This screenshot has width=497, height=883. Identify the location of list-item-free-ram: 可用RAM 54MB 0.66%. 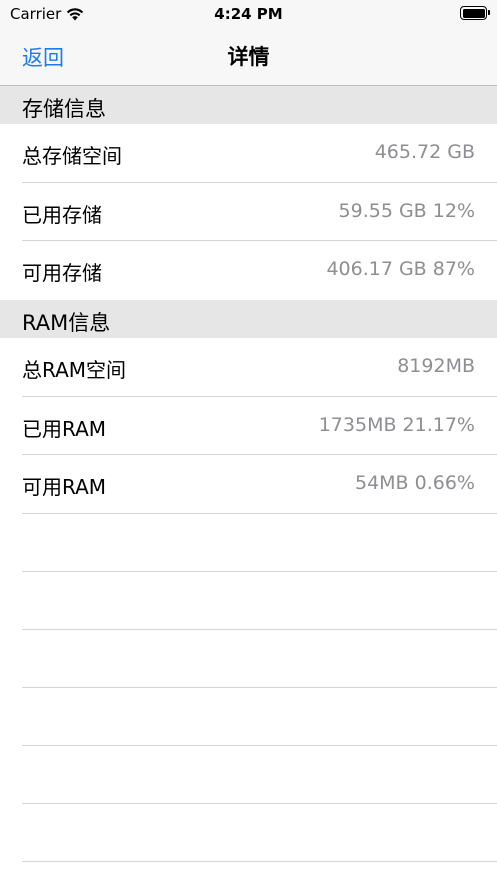
(248, 484).